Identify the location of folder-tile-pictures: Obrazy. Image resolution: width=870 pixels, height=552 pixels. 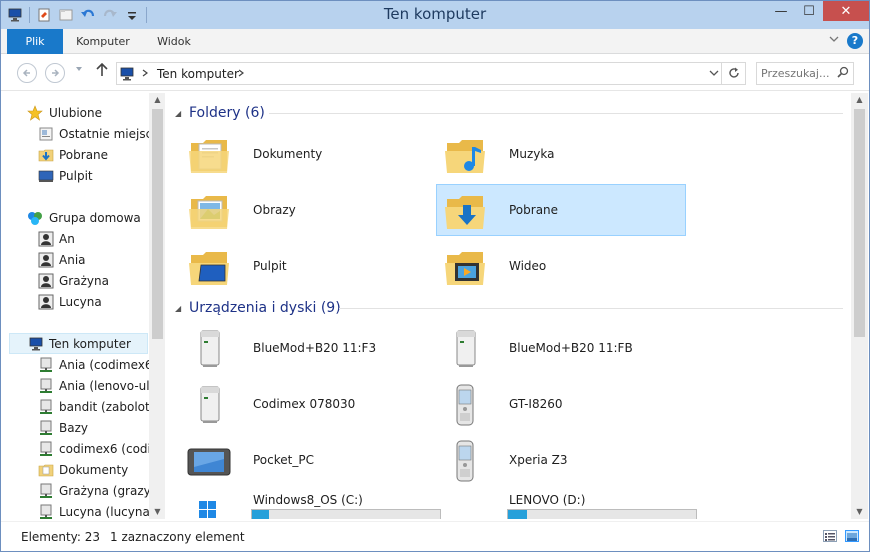
(306, 211).